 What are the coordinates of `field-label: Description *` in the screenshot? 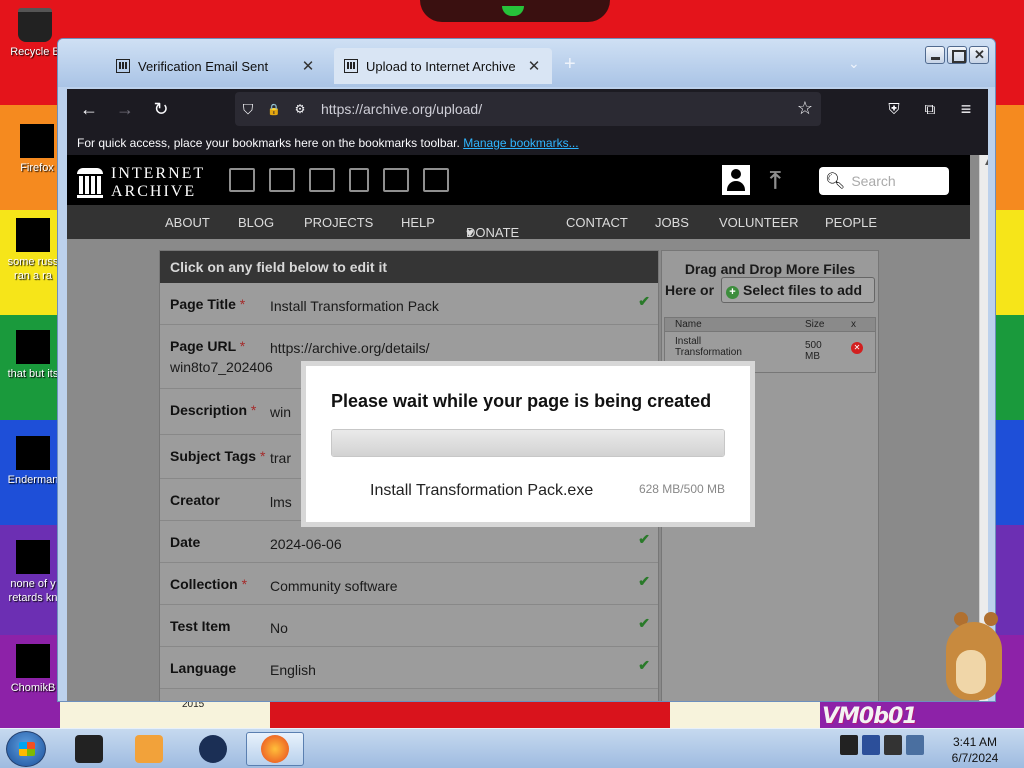 It's located at (213, 410).